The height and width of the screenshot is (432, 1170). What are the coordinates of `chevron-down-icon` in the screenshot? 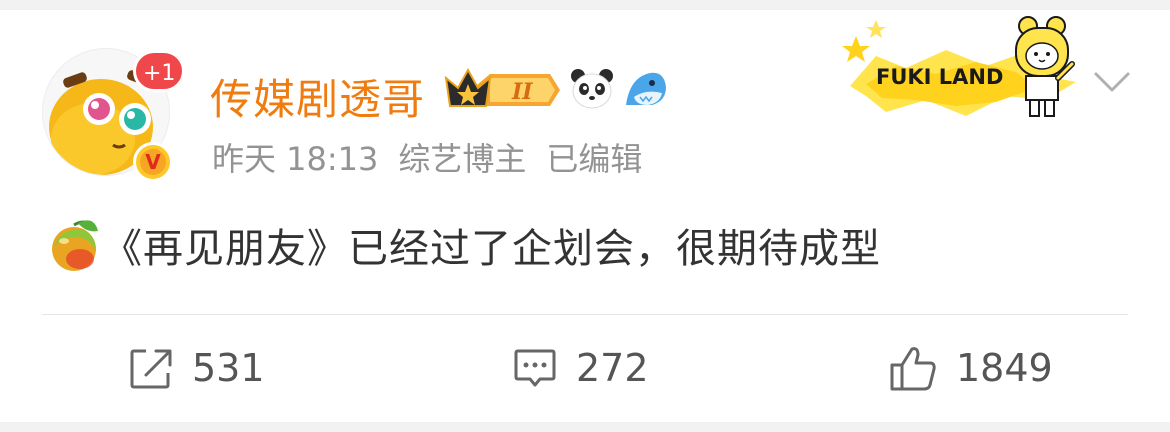 It's located at (1112, 82).